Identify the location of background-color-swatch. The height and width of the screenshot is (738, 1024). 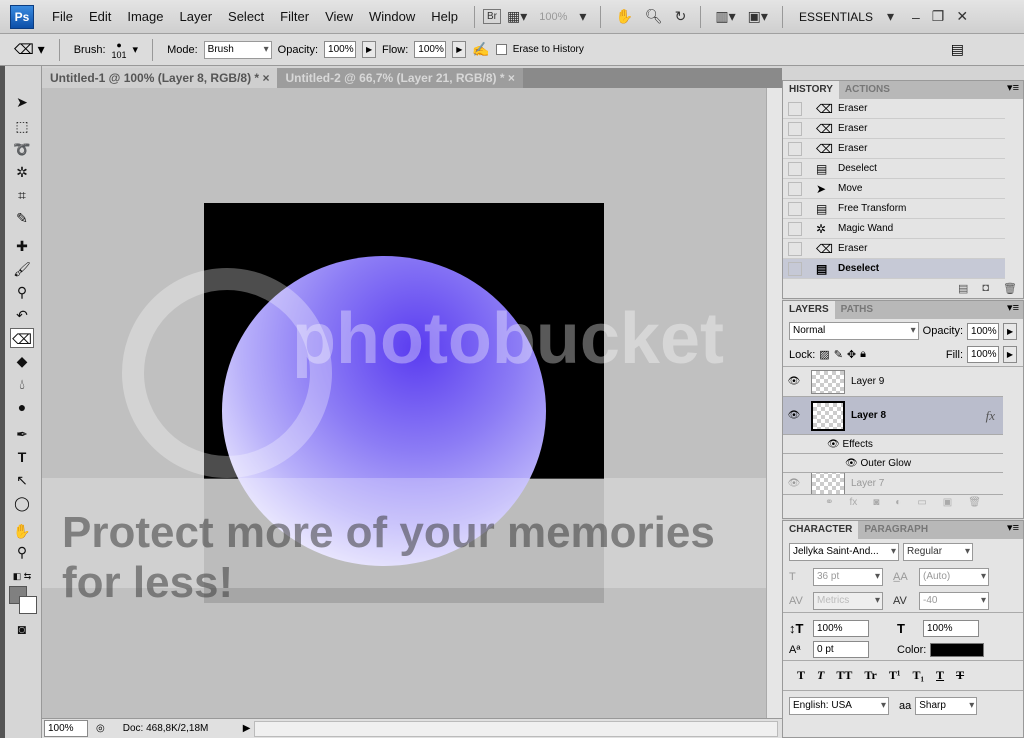
(28, 605).